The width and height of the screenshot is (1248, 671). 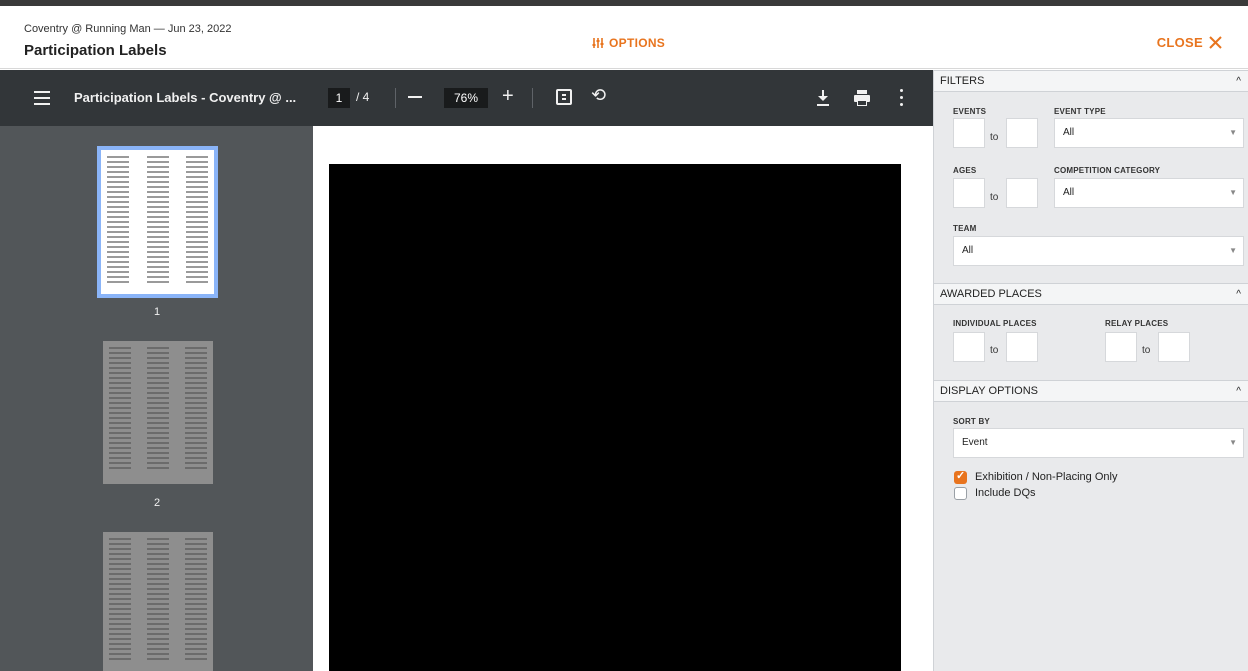 What do you see at coordinates (1080, 111) in the screenshot?
I see `event-type-label: EVENT TYPE` at bounding box center [1080, 111].